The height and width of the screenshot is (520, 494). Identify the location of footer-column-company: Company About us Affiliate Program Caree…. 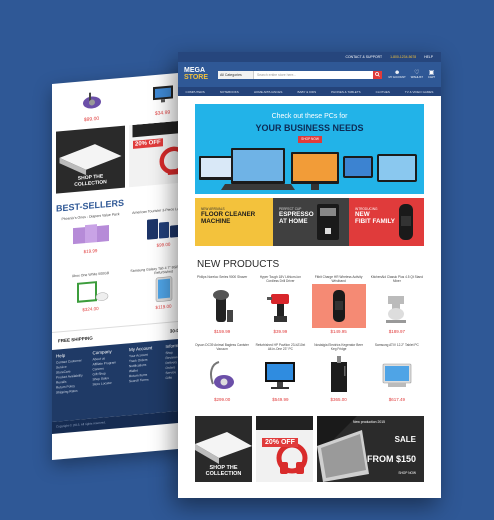
(109, 381).